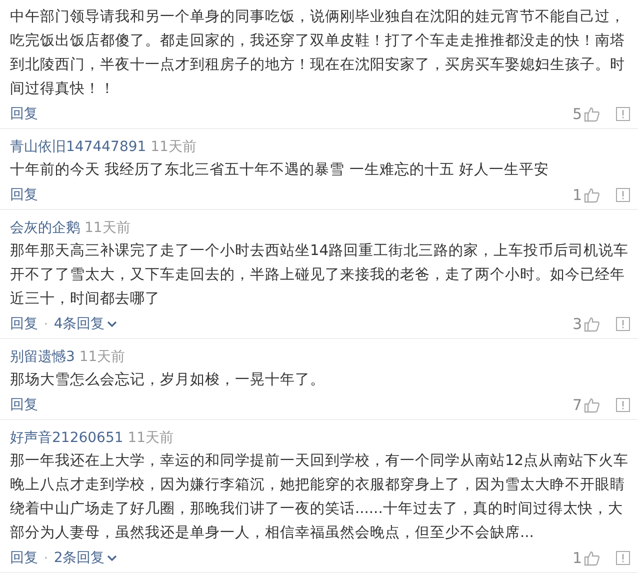  I want to click on replies-link: 2条回复, so click(85, 557).